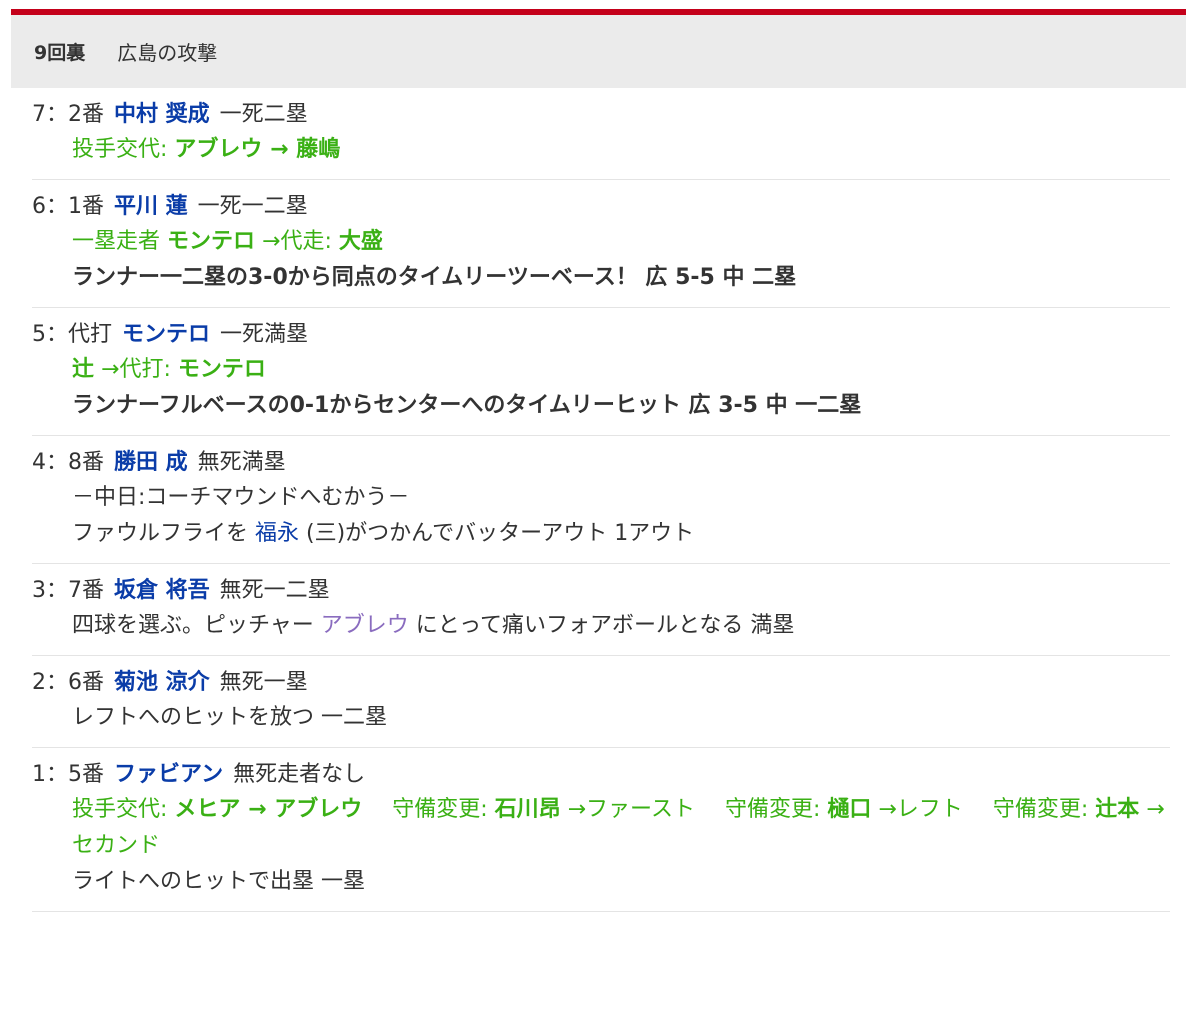  What do you see at coordinates (123, 149) in the screenshot?
I see `sub-label: 投手交代:` at bounding box center [123, 149].